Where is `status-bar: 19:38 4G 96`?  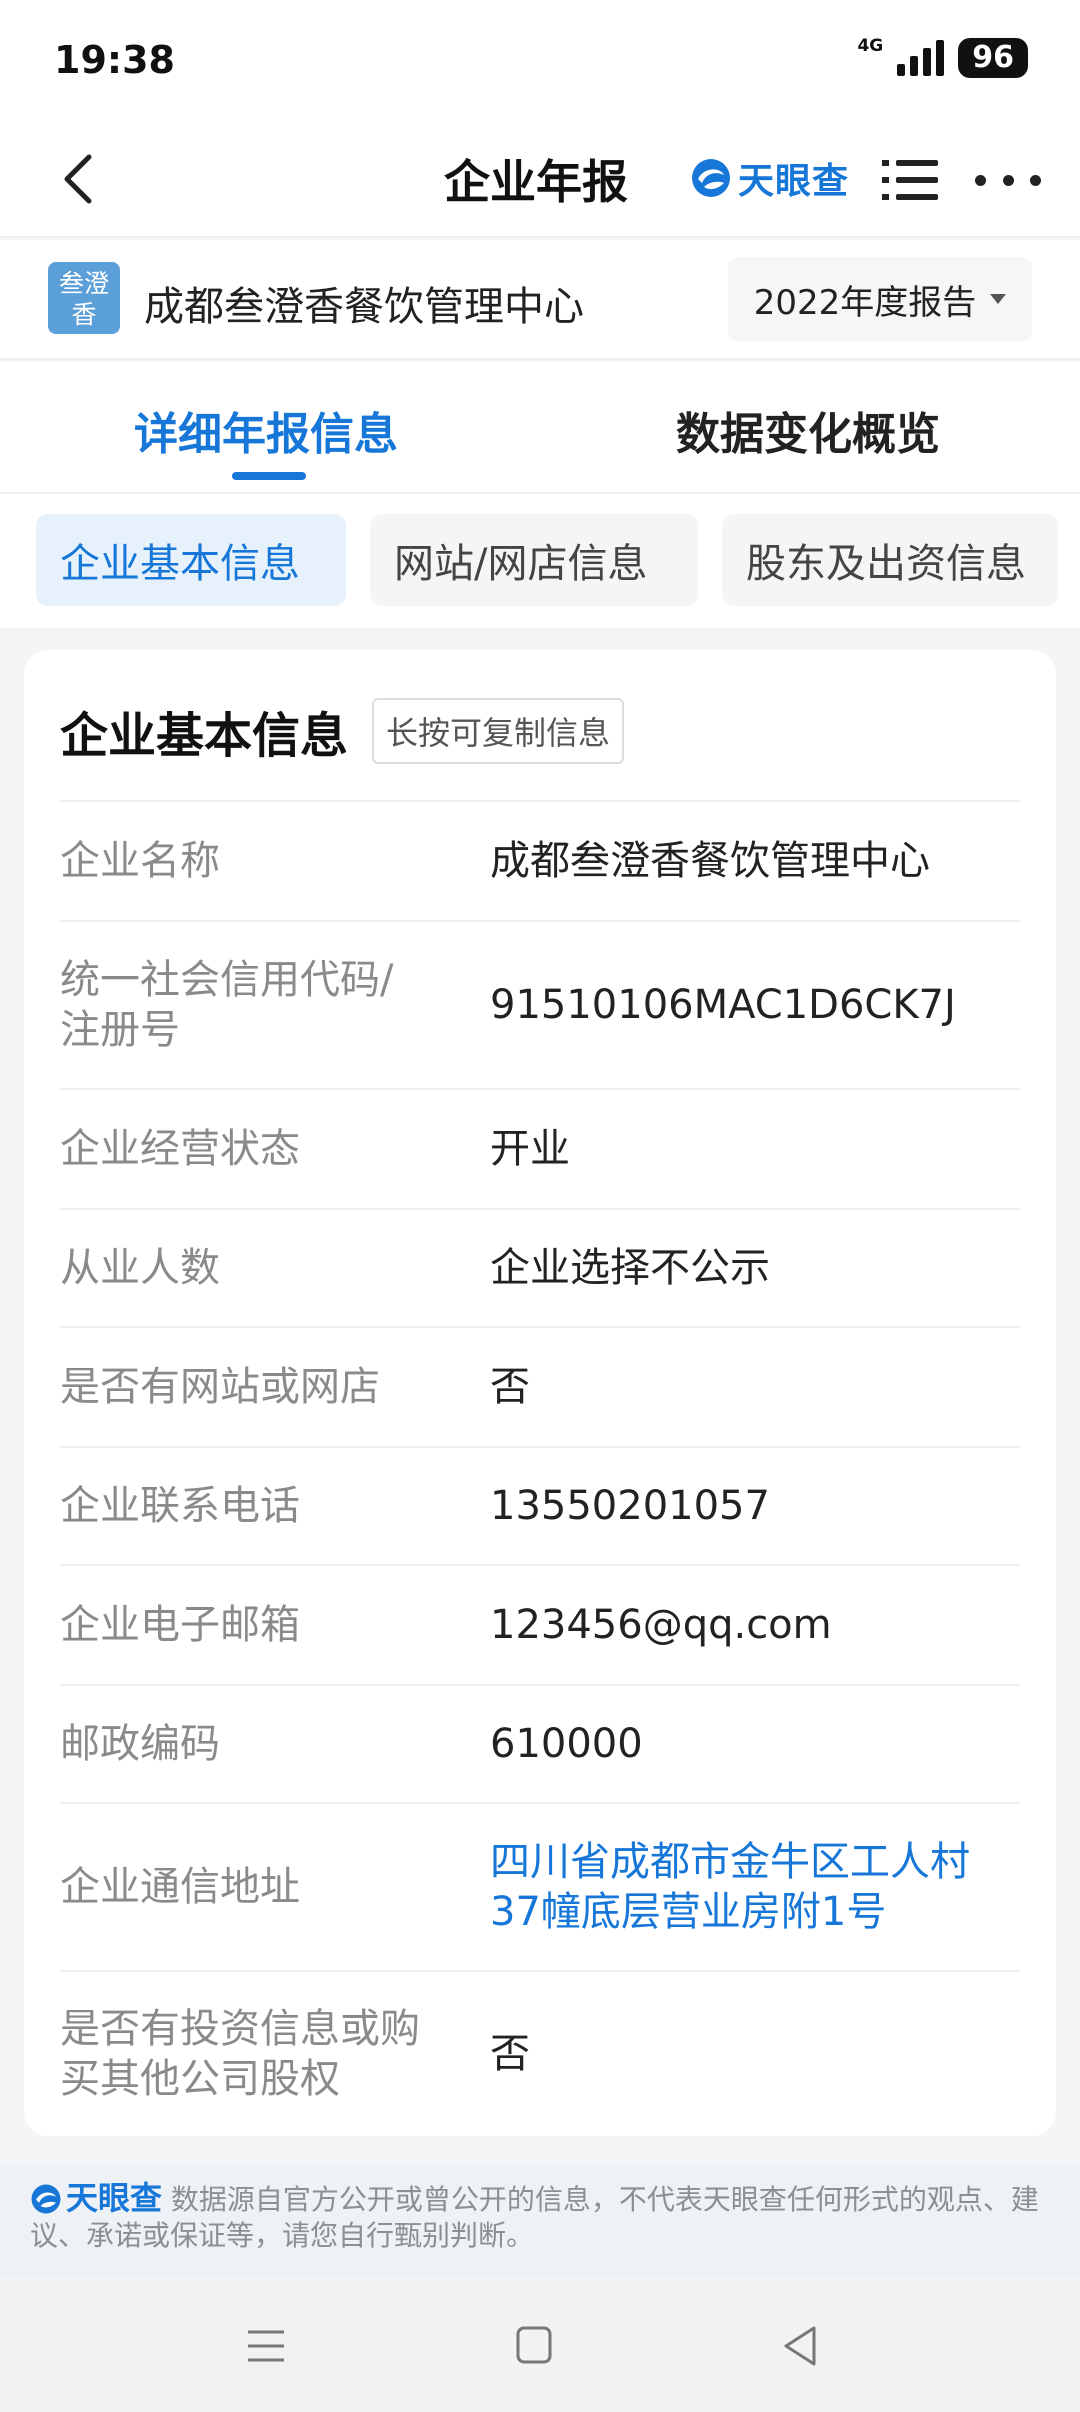 status-bar: 19:38 4G 96 is located at coordinates (540, 60).